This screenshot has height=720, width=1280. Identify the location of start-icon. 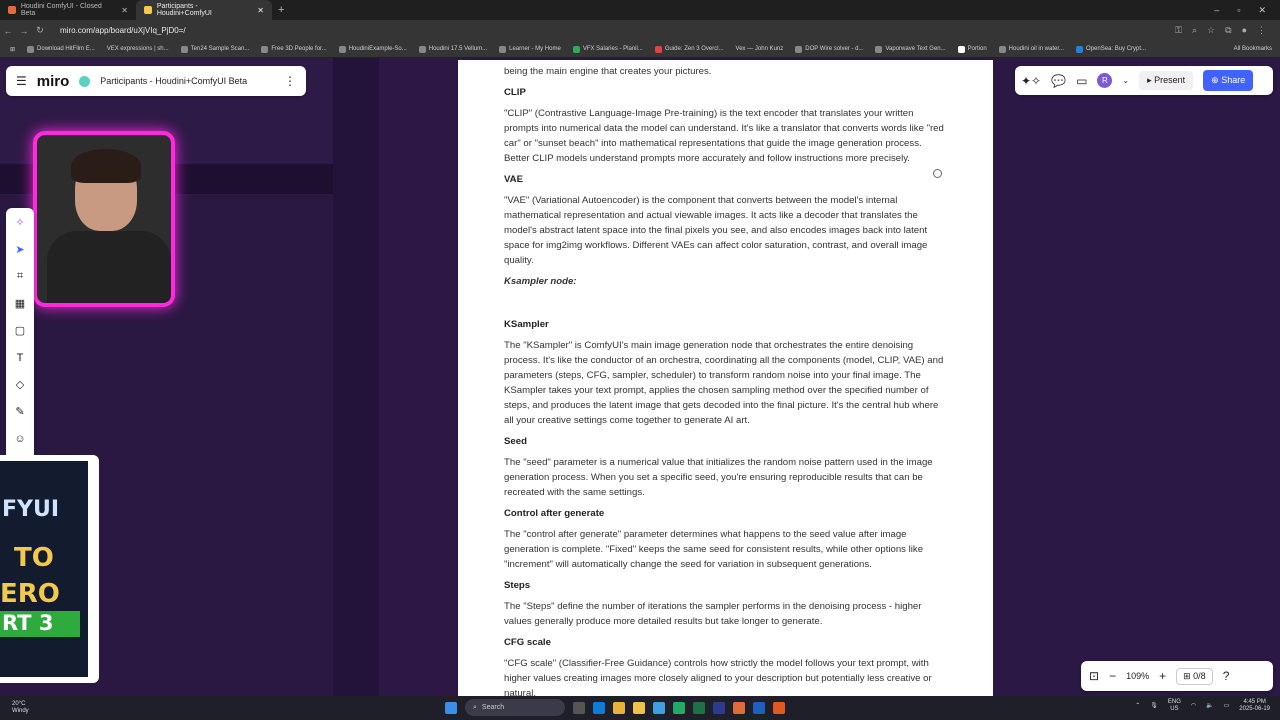
(451, 707).